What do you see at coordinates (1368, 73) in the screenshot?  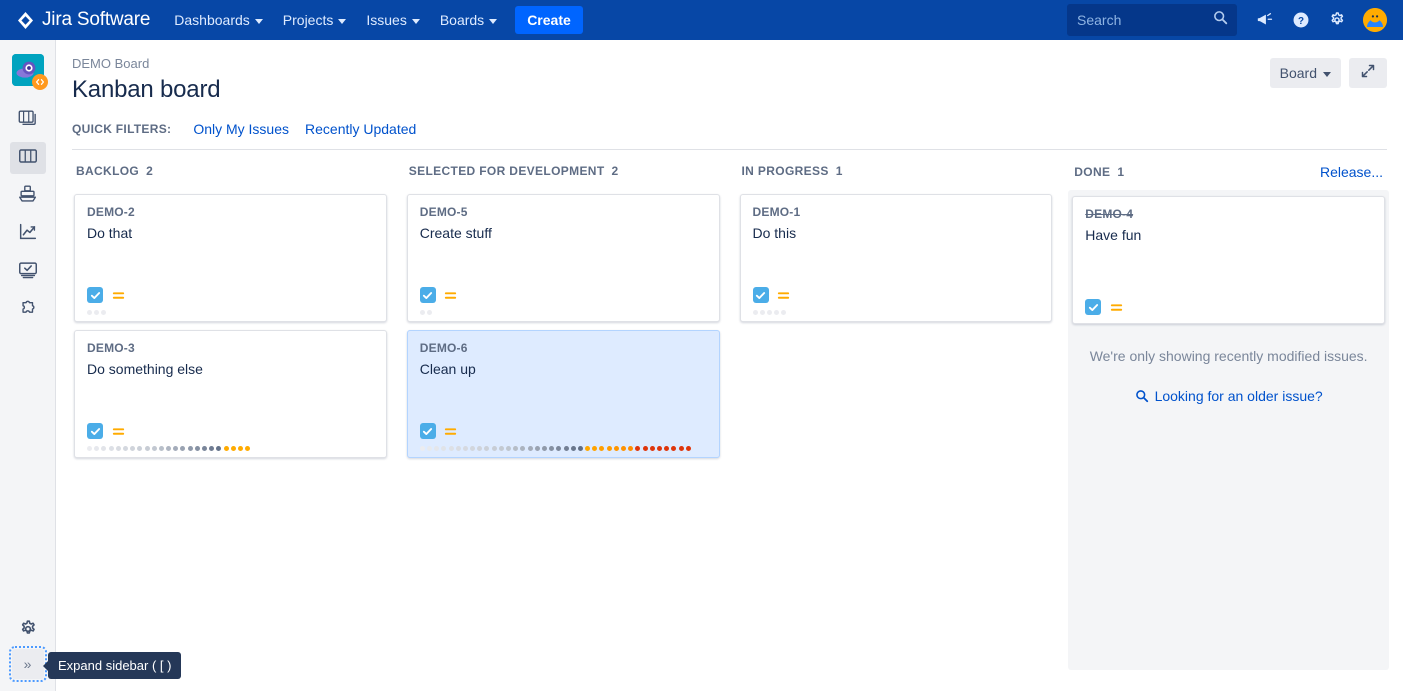 I see `fullscreen-button` at bounding box center [1368, 73].